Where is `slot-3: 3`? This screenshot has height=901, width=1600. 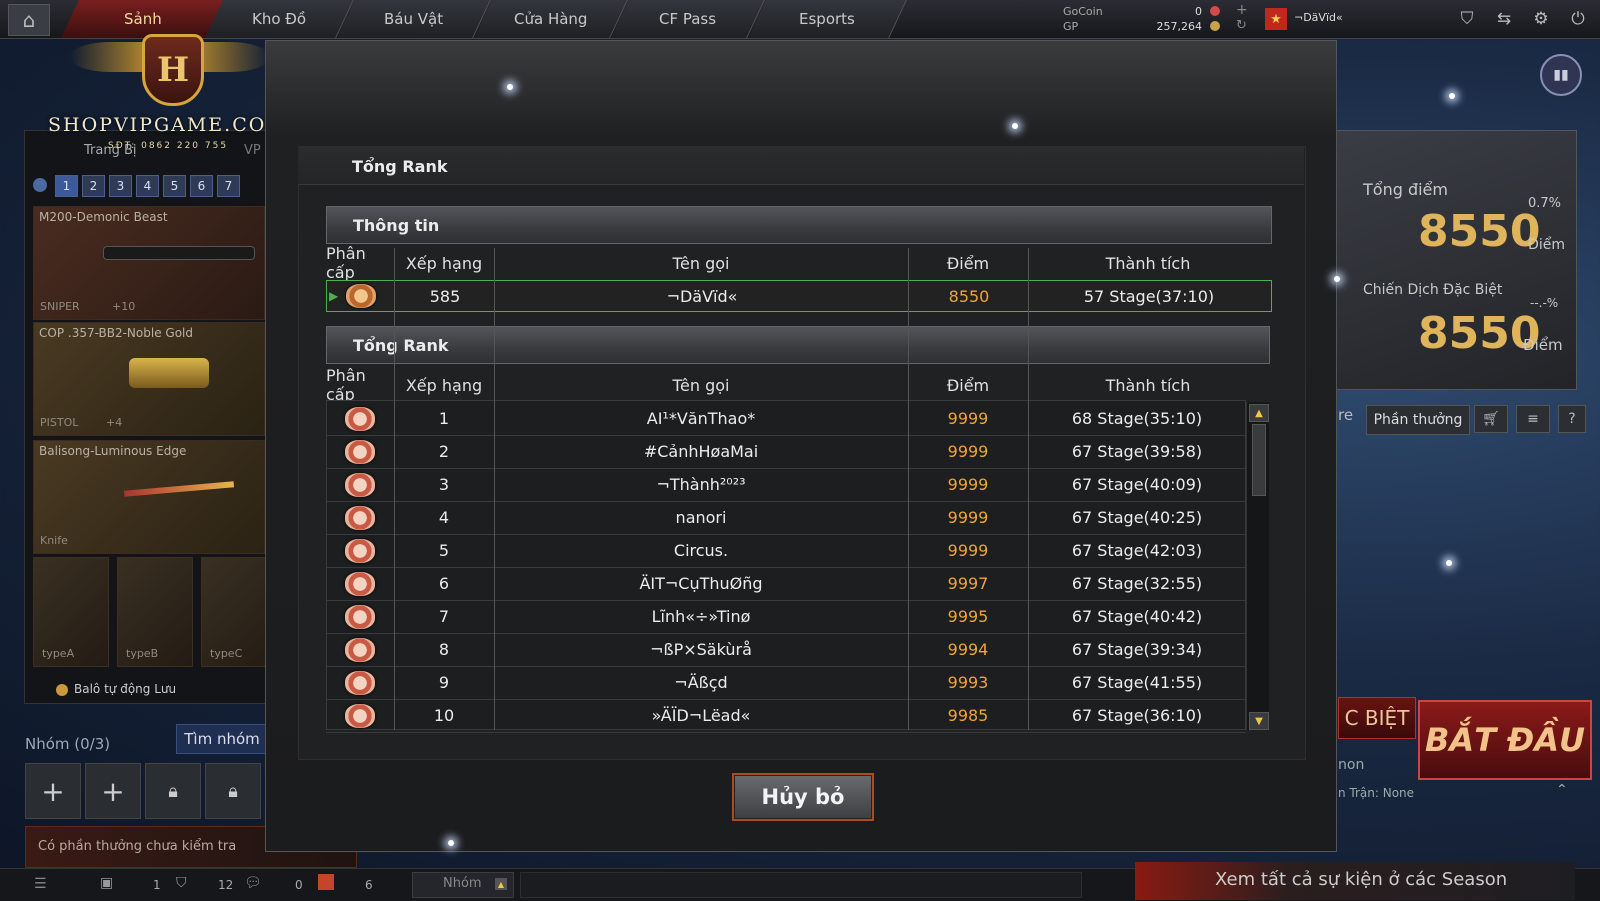 slot-3: 3 is located at coordinates (120, 186).